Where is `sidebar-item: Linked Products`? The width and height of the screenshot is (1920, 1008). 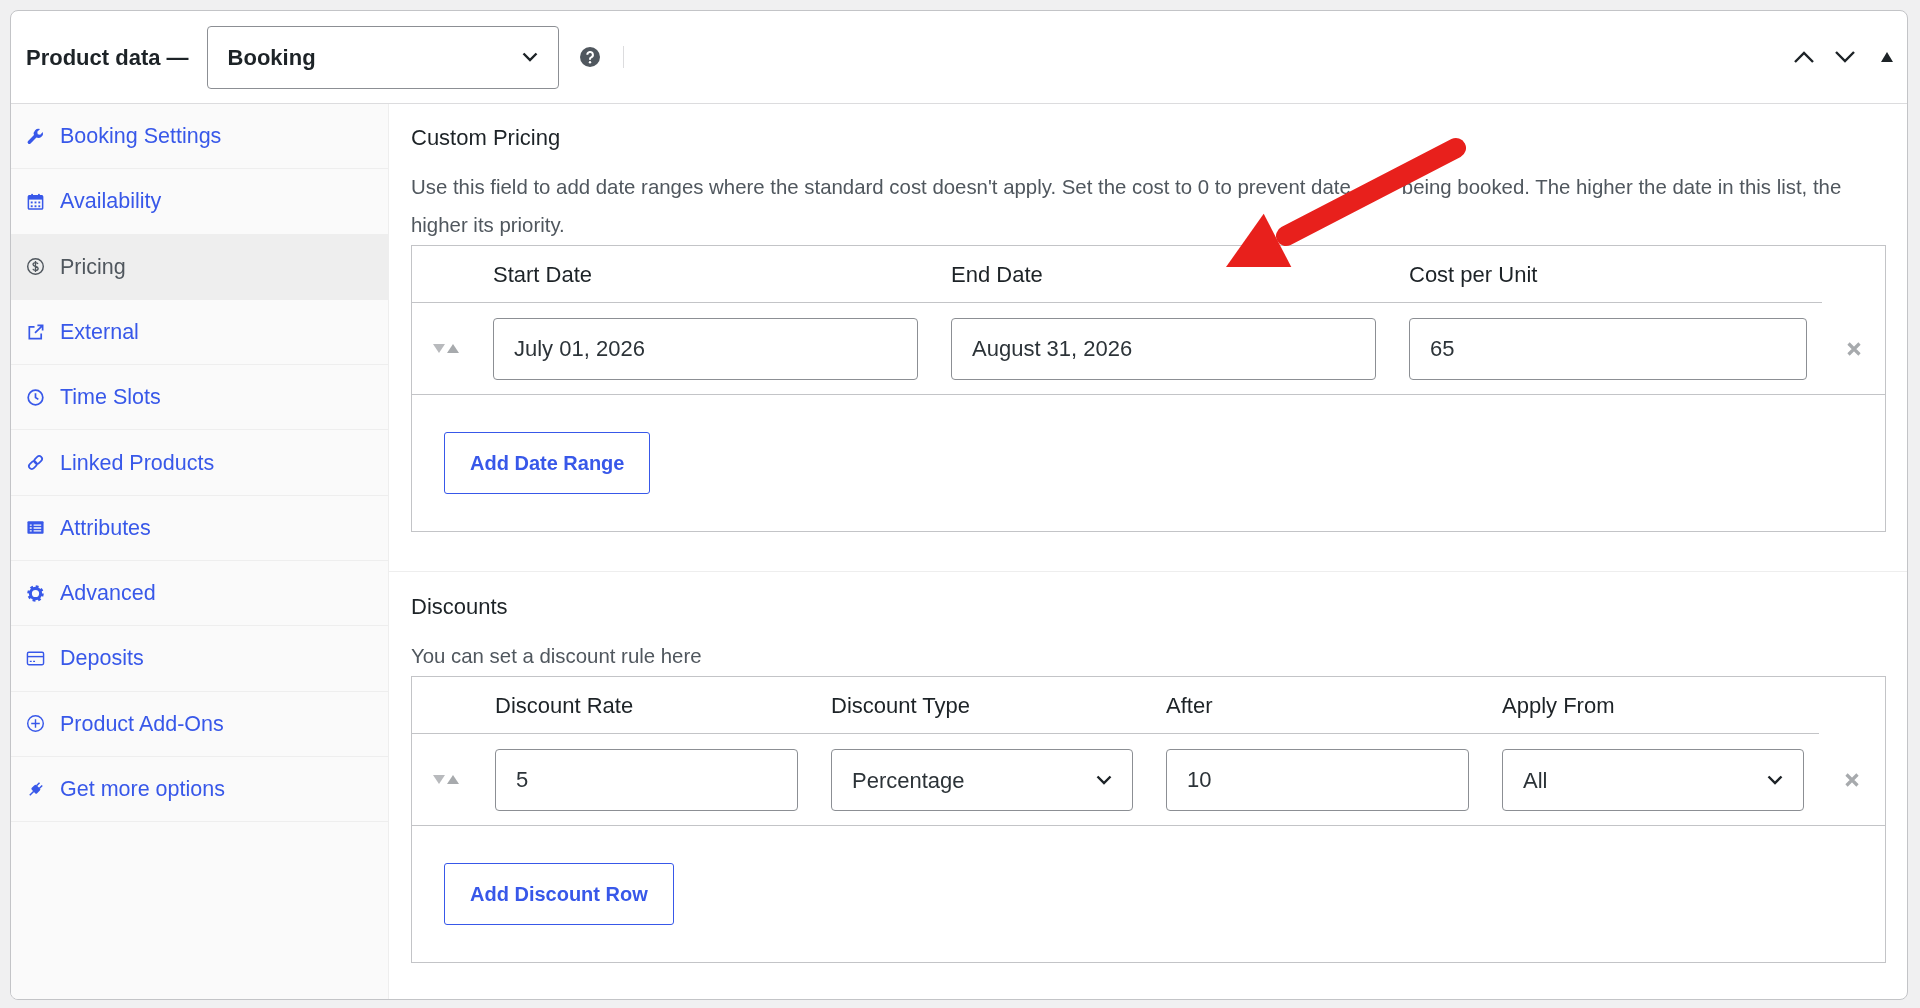 sidebar-item: Linked Products is located at coordinates (199, 463).